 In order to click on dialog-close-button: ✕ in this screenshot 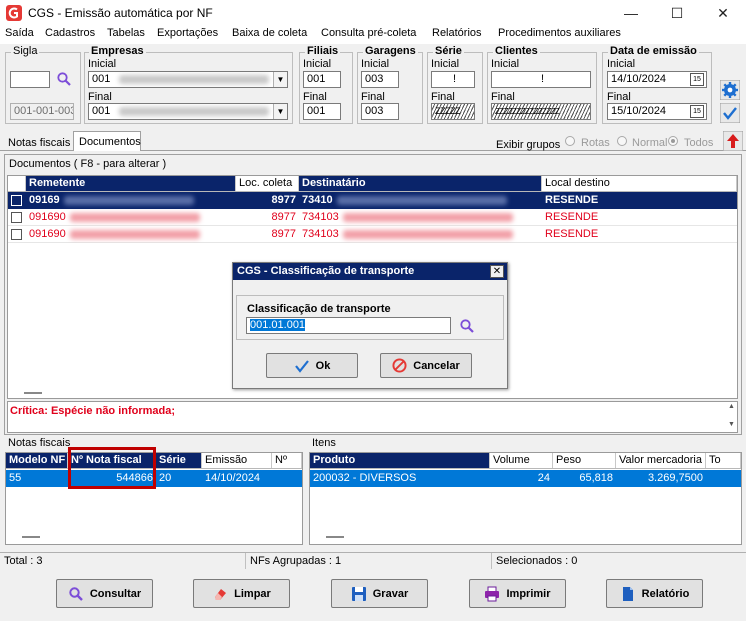, I will do `click(497, 271)`.